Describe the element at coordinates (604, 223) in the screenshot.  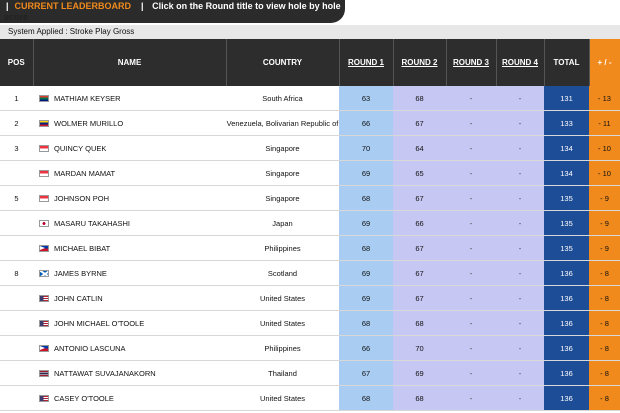
I see `plus-minus-score: - 9` at that location.